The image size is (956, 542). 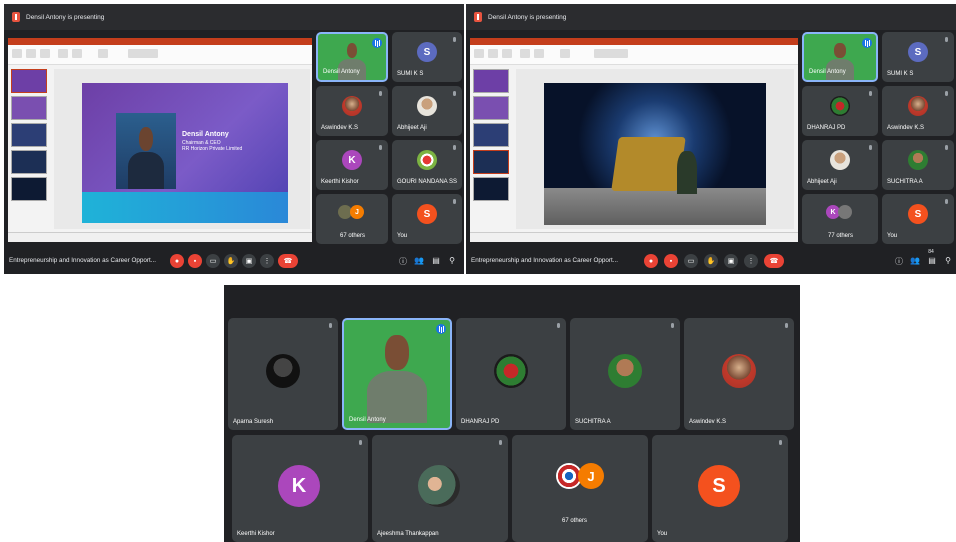 What do you see at coordinates (256, 534) in the screenshot?
I see `tile-name: Keerthi Kishor` at bounding box center [256, 534].